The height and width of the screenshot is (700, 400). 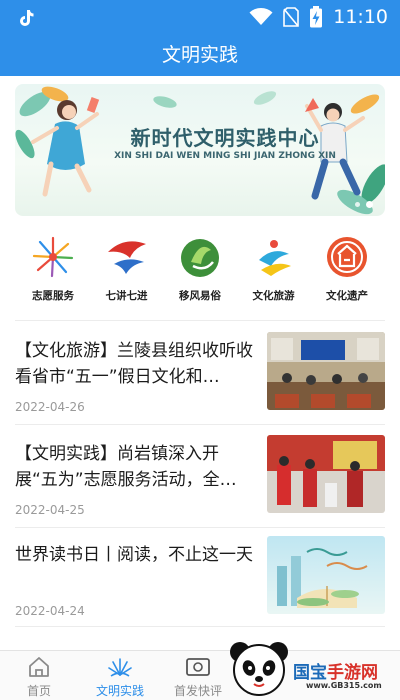 What do you see at coordinates (273, 296) in the screenshot?
I see `category-label: 文化旅游` at bounding box center [273, 296].